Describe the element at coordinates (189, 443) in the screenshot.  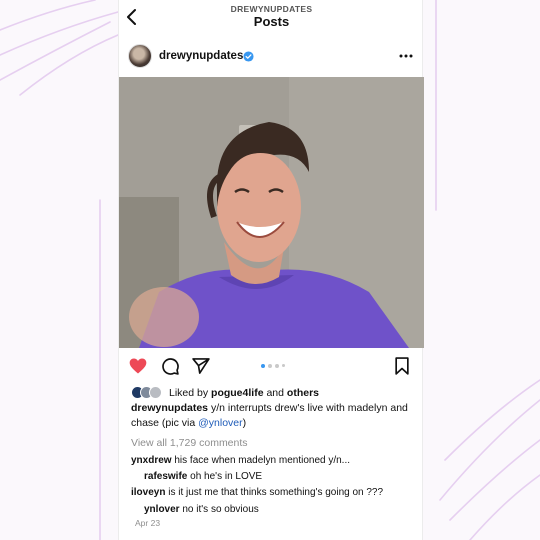
I see `view-all-comments-link: View all 1,729 comments` at that location.